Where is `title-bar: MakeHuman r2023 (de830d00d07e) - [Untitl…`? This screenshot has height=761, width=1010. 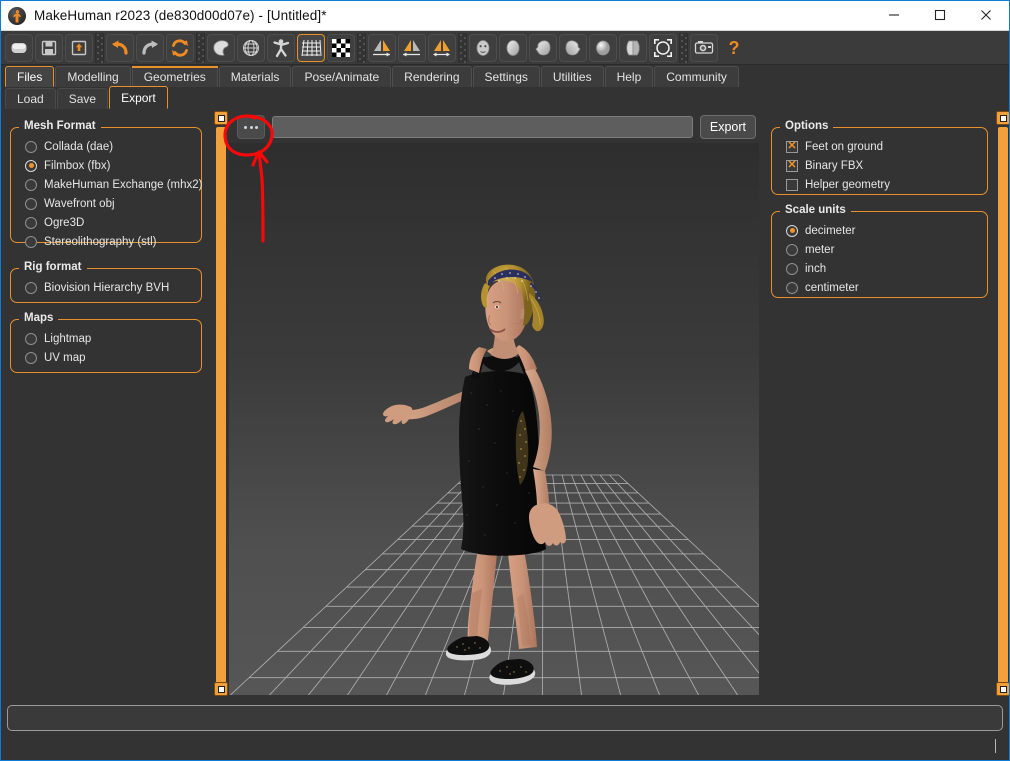
title-bar: MakeHuman r2023 (de830d00d07e) - [Untitl… is located at coordinates (505, 16).